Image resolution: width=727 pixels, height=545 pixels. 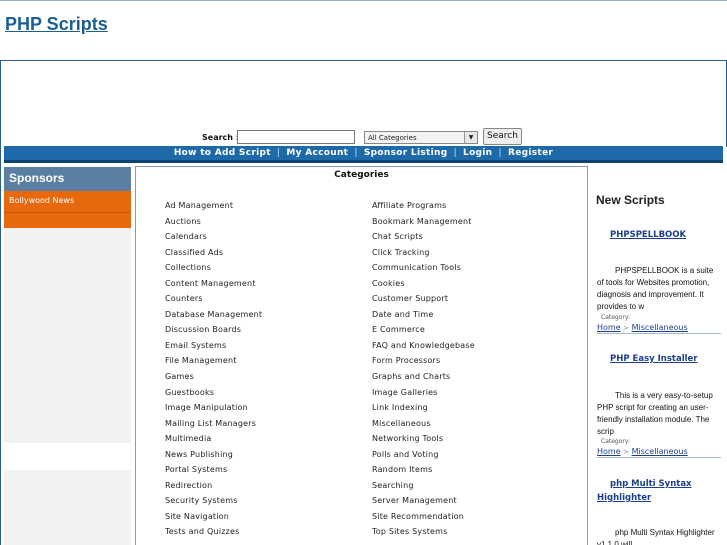 What do you see at coordinates (213, 224) in the screenshot?
I see `category-link: Auctions` at bounding box center [213, 224].